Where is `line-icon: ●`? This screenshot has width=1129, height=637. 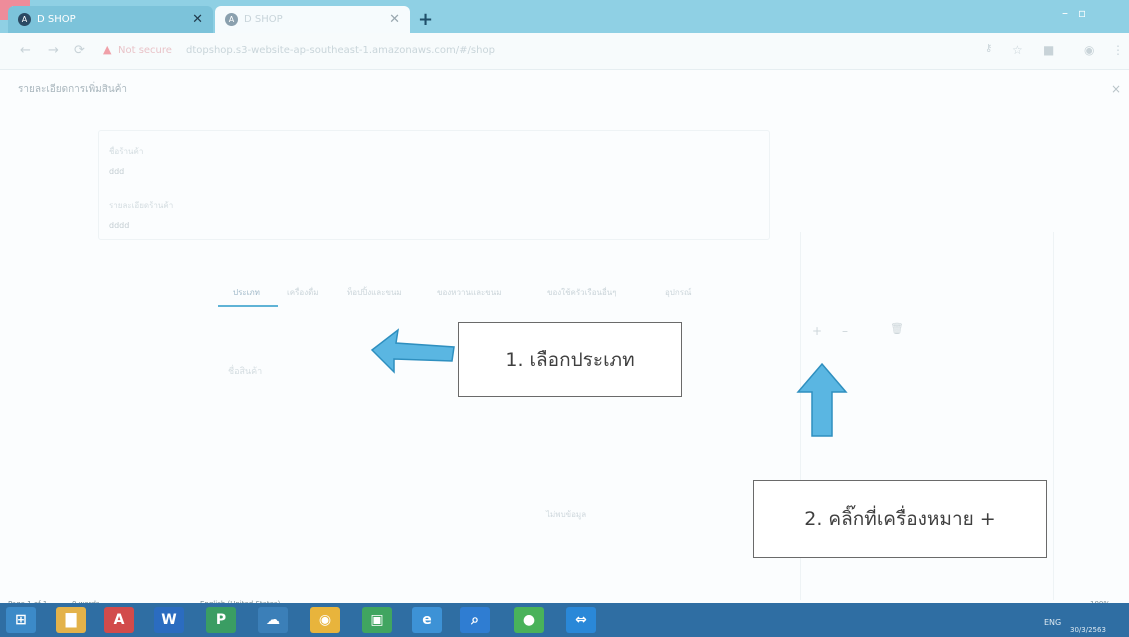
line-icon: ● is located at coordinates (529, 620).